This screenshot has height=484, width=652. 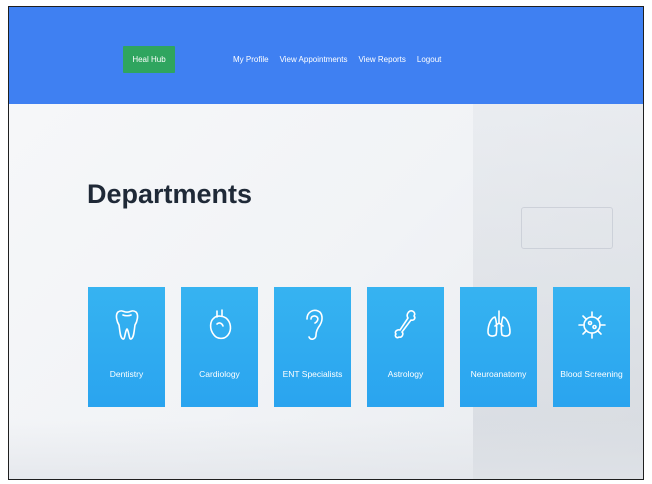 What do you see at coordinates (499, 325) in the screenshot?
I see `lungs-icon` at bounding box center [499, 325].